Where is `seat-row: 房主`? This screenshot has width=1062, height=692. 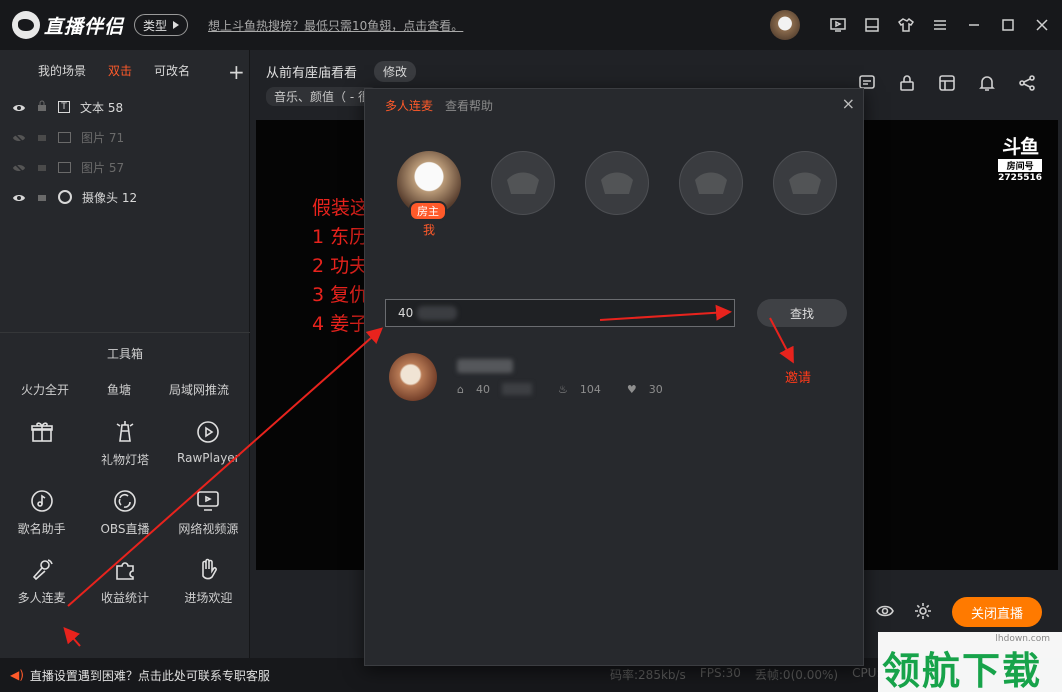 seat-row: 房主 is located at coordinates (617, 186).